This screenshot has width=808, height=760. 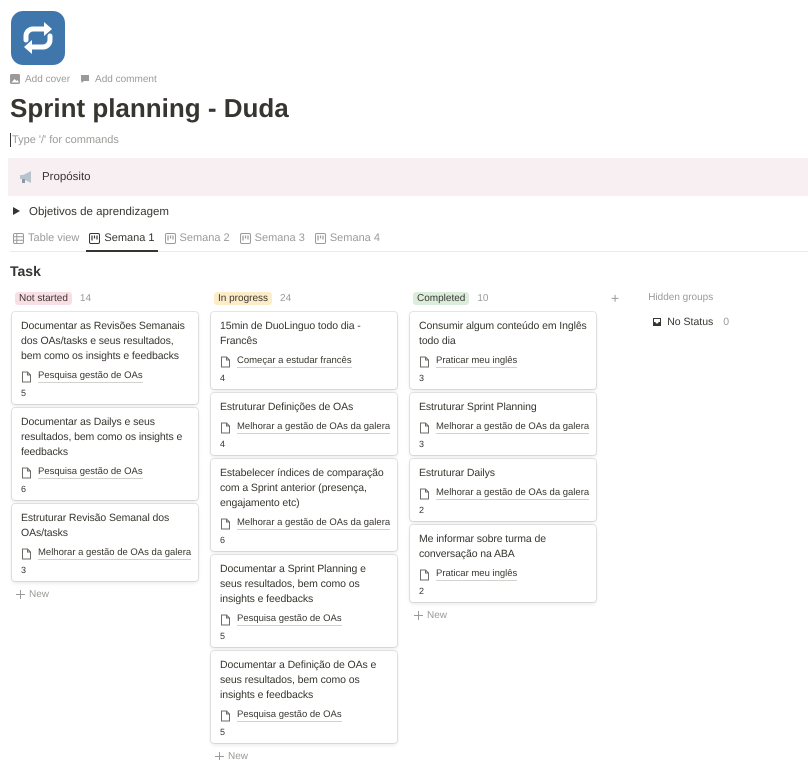 What do you see at coordinates (286, 298) in the screenshot?
I see `group-count: 24` at bounding box center [286, 298].